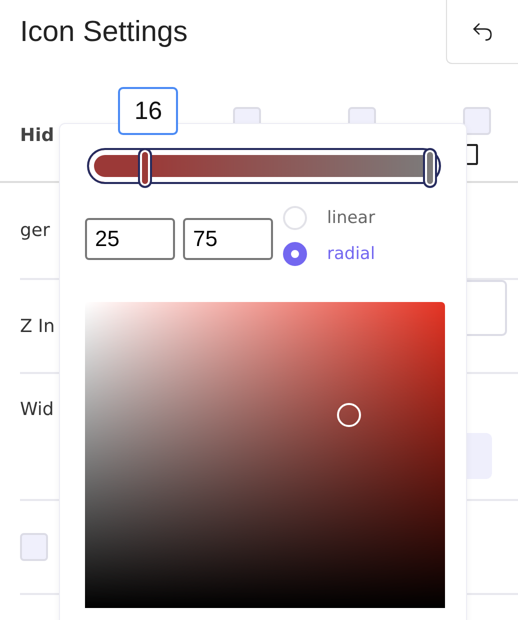  I want to click on color-handle, so click(349, 415).